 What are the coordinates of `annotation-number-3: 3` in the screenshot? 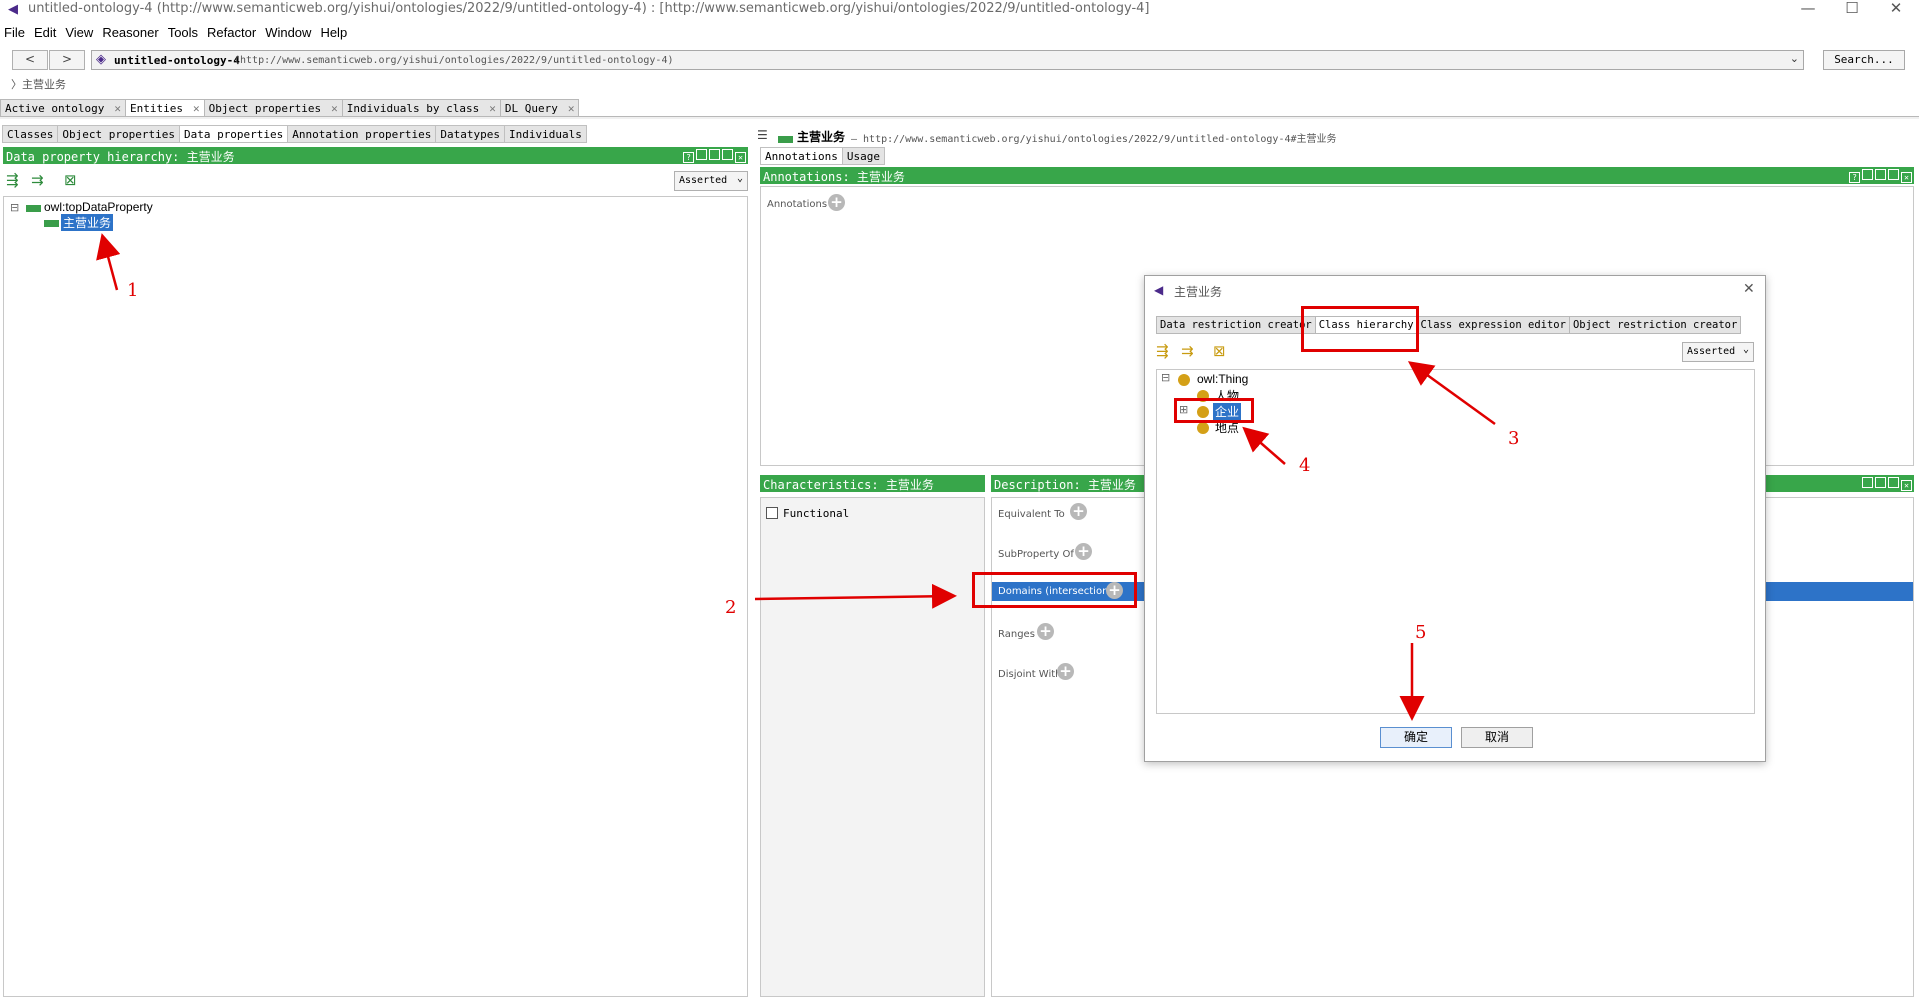 It's located at (1514, 438).